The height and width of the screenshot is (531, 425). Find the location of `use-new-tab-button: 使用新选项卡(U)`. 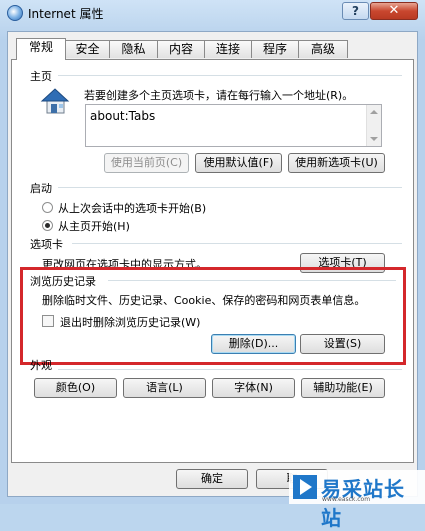

use-new-tab-button: 使用新选项卡(U) is located at coordinates (336, 163).